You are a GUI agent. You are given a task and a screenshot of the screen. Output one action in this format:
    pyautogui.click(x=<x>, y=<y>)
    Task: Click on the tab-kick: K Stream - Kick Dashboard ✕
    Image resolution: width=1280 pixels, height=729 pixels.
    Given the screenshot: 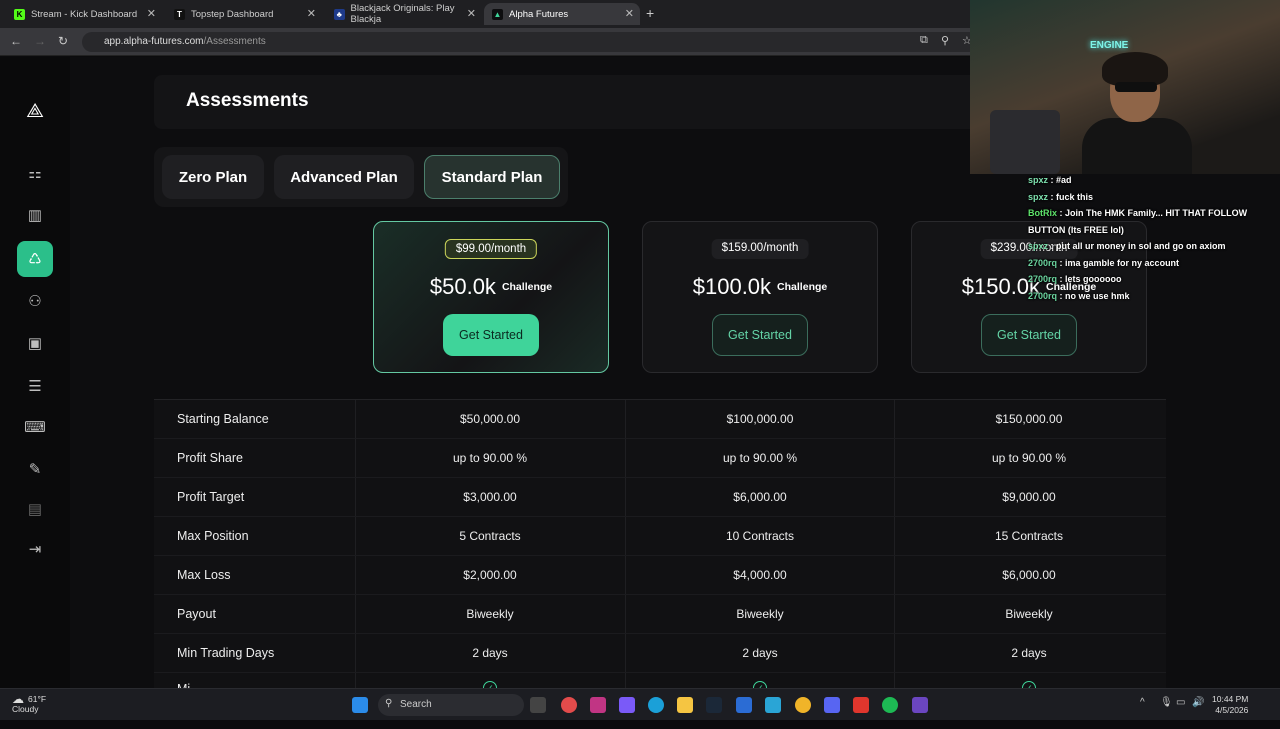 What is the action you would take?
    pyautogui.click(x=84, y=14)
    